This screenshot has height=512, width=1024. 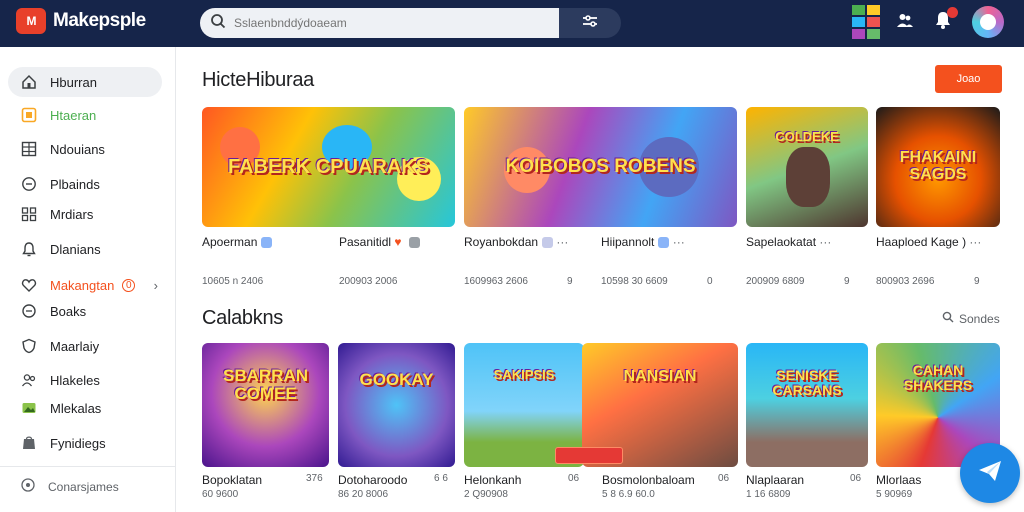 I want to click on avatar, so click(x=988, y=22).